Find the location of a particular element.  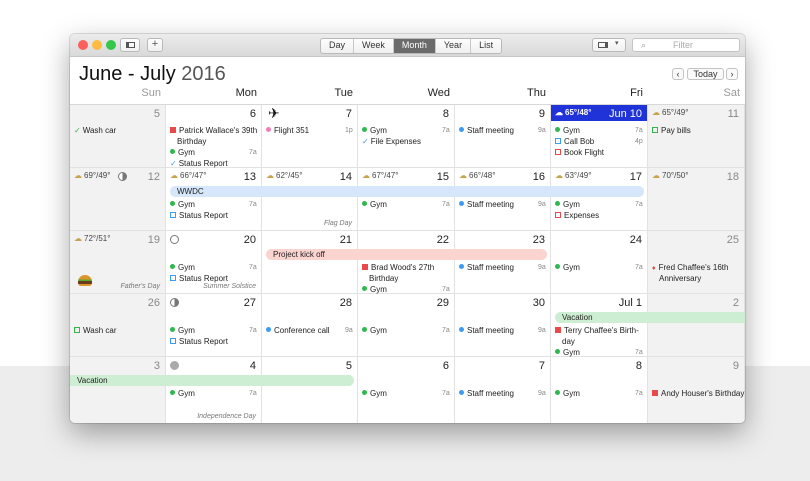

day-cell: 27 Gym 7a Status Report is located at coordinates (214, 325).